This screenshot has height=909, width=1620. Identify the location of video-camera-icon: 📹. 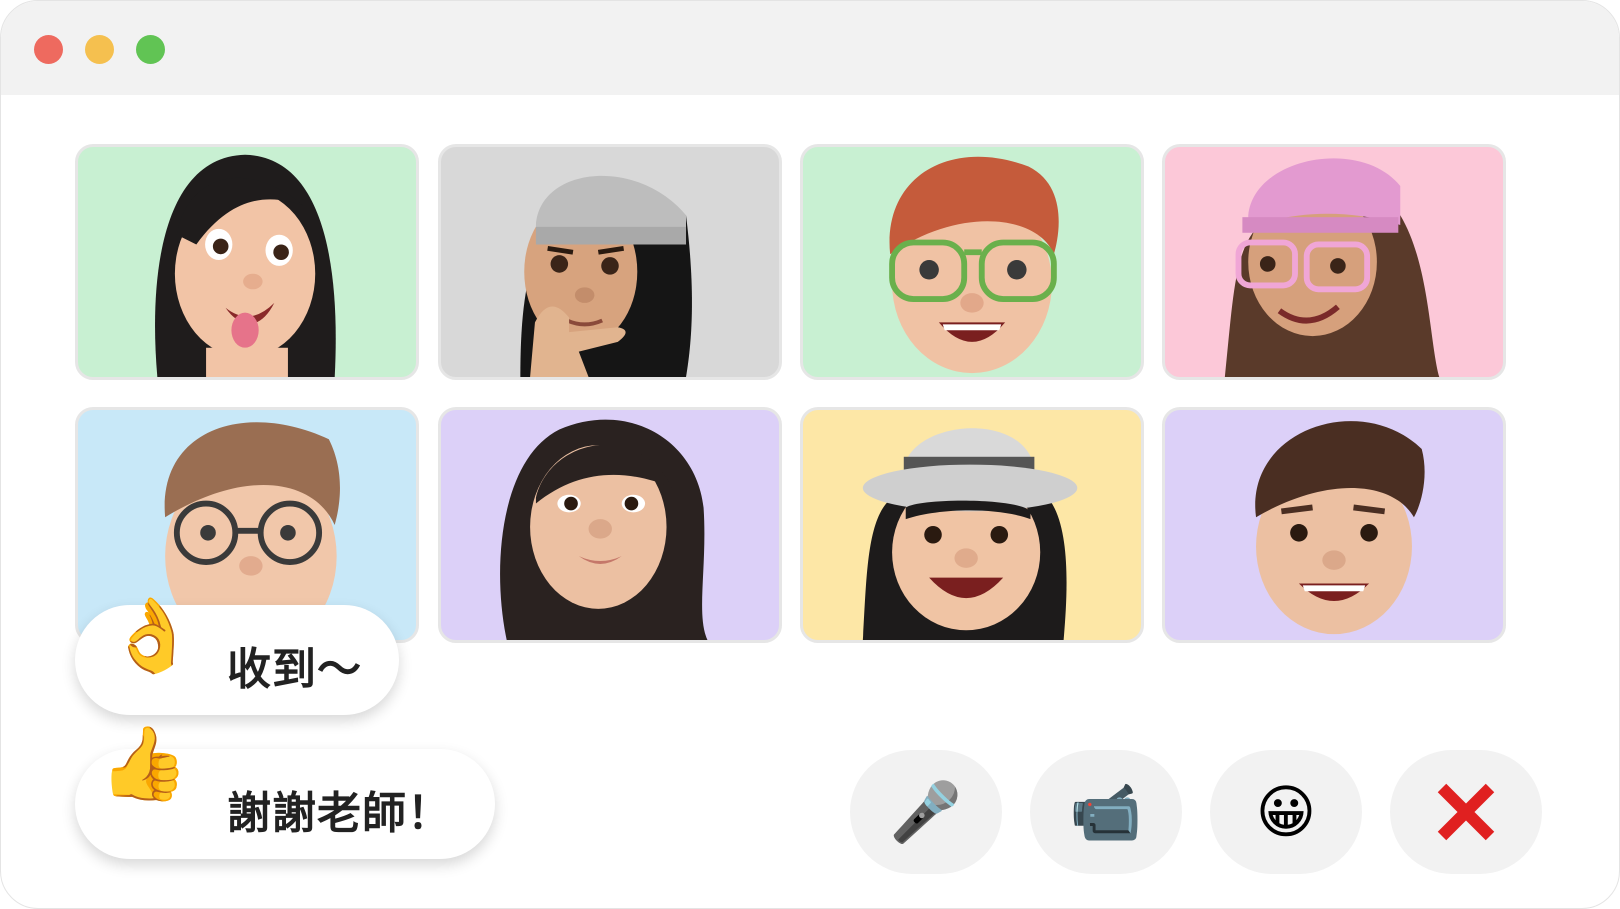
(1106, 811).